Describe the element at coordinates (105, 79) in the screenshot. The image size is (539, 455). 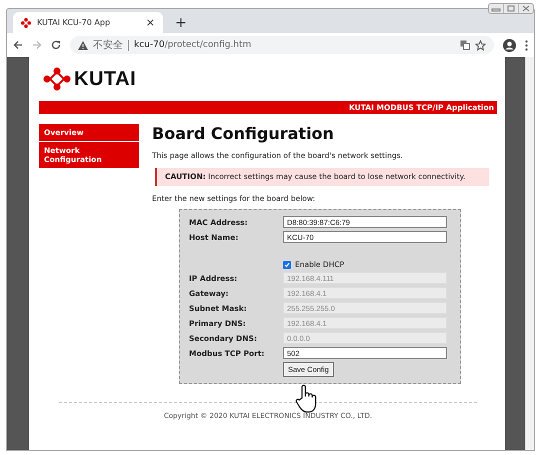
I see `brand-logo: KUTAI` at that location.